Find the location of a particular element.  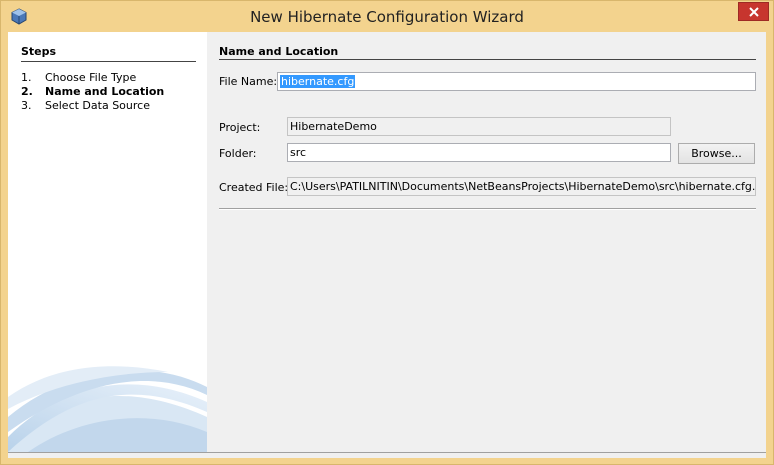

file-name-label: File Name: is located at coordinates (248, 81).